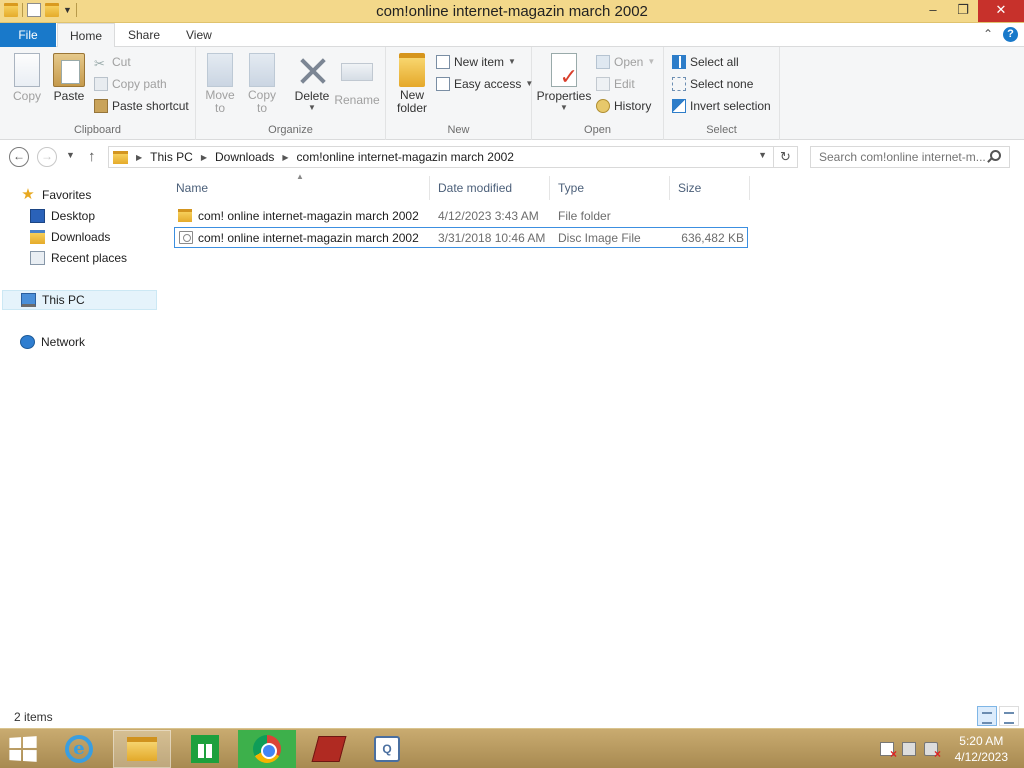 The image size is (1024, 768). What do you see at coordinates (512, 716) in the screenshot?
I see `status-bar: 2 items` at bounding box center [512, 716].